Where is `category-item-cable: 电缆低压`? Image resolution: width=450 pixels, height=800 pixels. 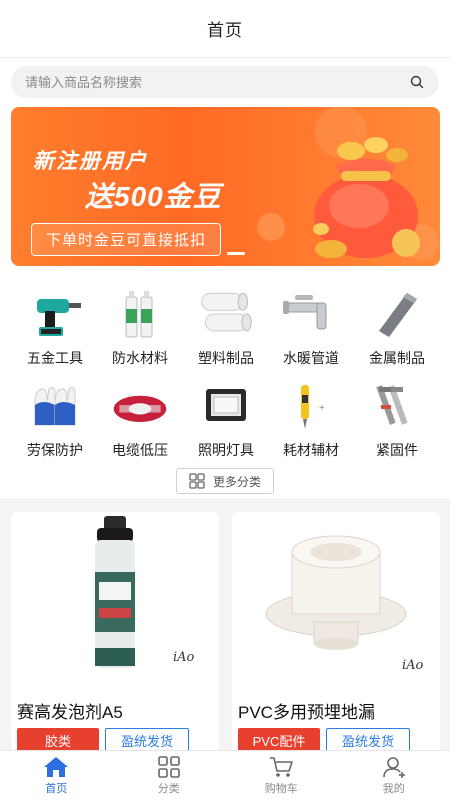
category-item-cable: 电缆低压 is located at coordinates (140, 420).